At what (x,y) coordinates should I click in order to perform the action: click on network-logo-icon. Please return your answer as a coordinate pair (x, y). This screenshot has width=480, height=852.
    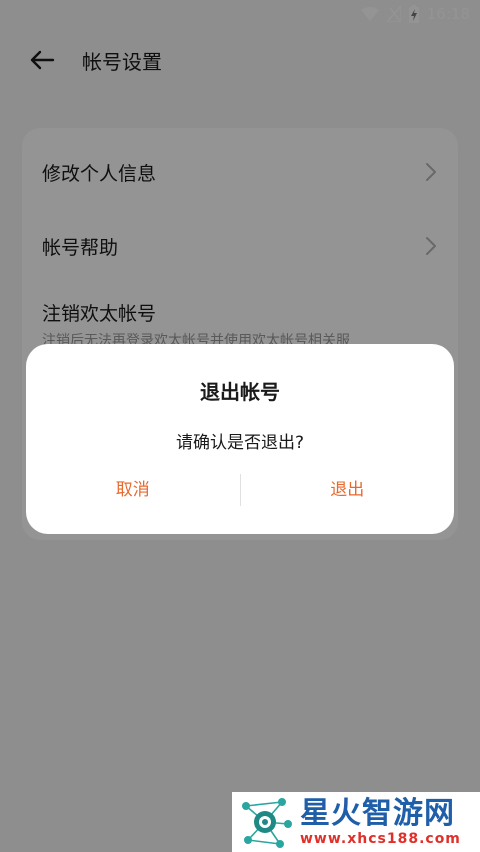
    Looking at the image, I should click on (267, 823).